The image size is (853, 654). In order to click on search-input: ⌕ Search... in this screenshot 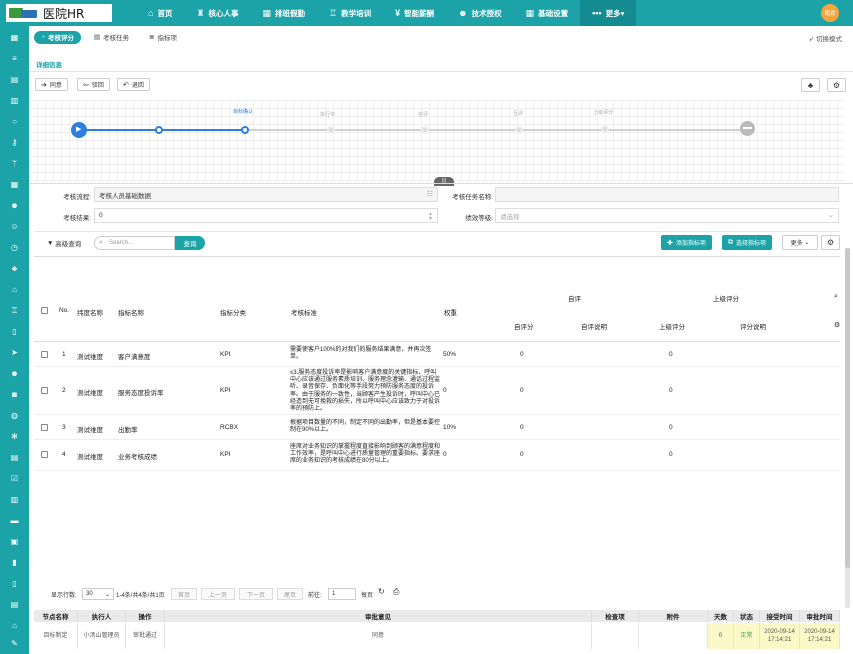, I will do `click(134, 243)`.